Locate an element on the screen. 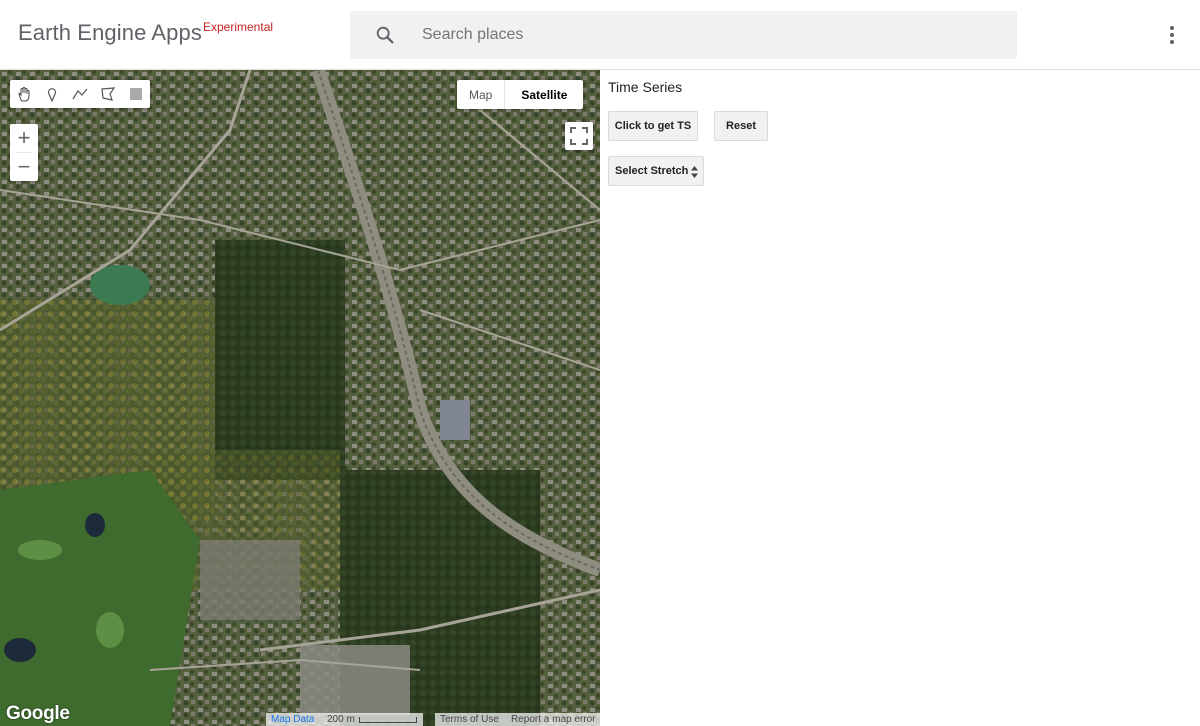 The width and height of the screenshot is (1200, 726). select-stretch-dropdown: Select Stretch is located at coordinates (656, 171).